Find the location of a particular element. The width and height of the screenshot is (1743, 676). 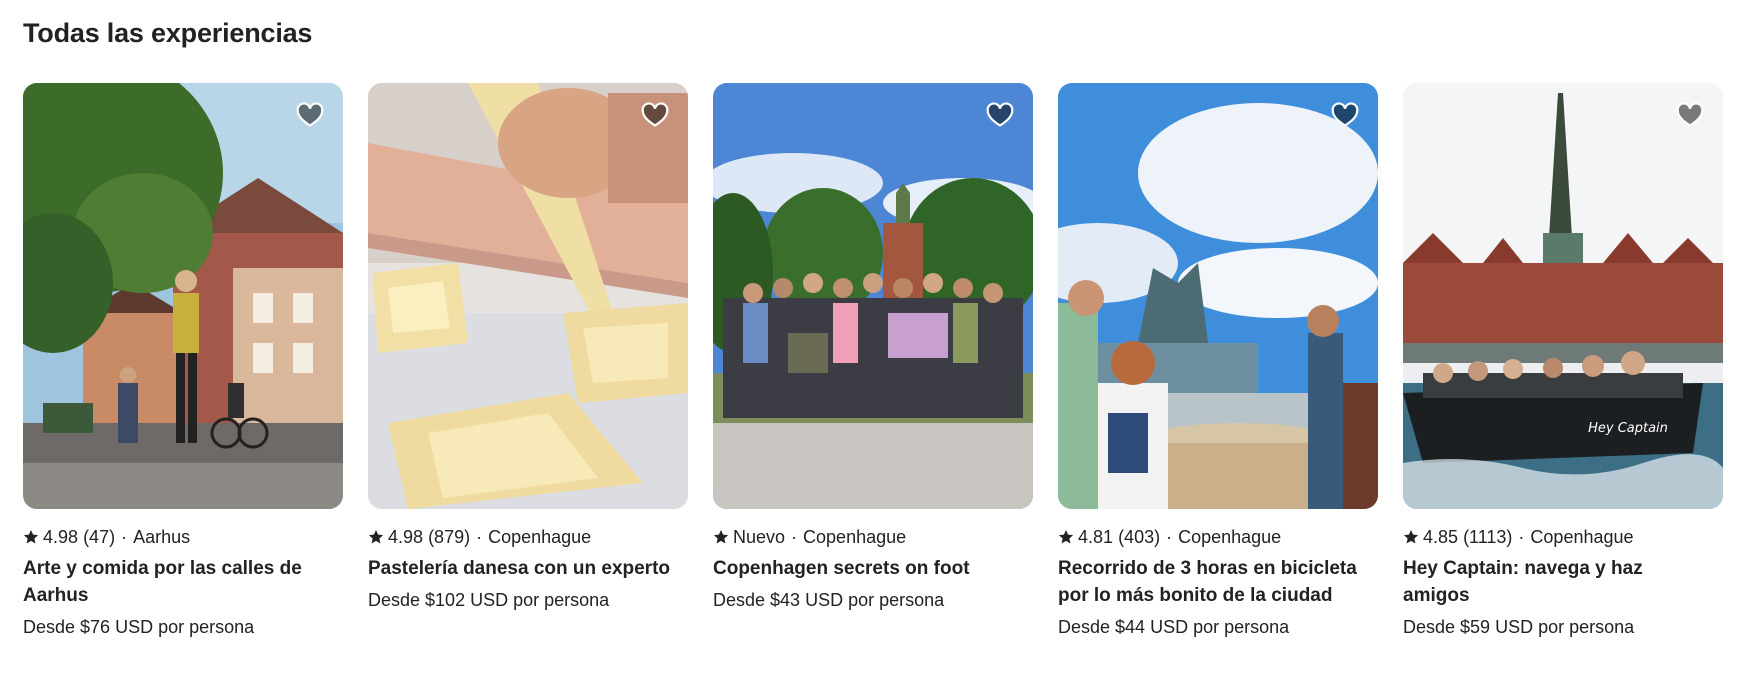

rating-value: 4.85 is located at coordinates (1441, 537).